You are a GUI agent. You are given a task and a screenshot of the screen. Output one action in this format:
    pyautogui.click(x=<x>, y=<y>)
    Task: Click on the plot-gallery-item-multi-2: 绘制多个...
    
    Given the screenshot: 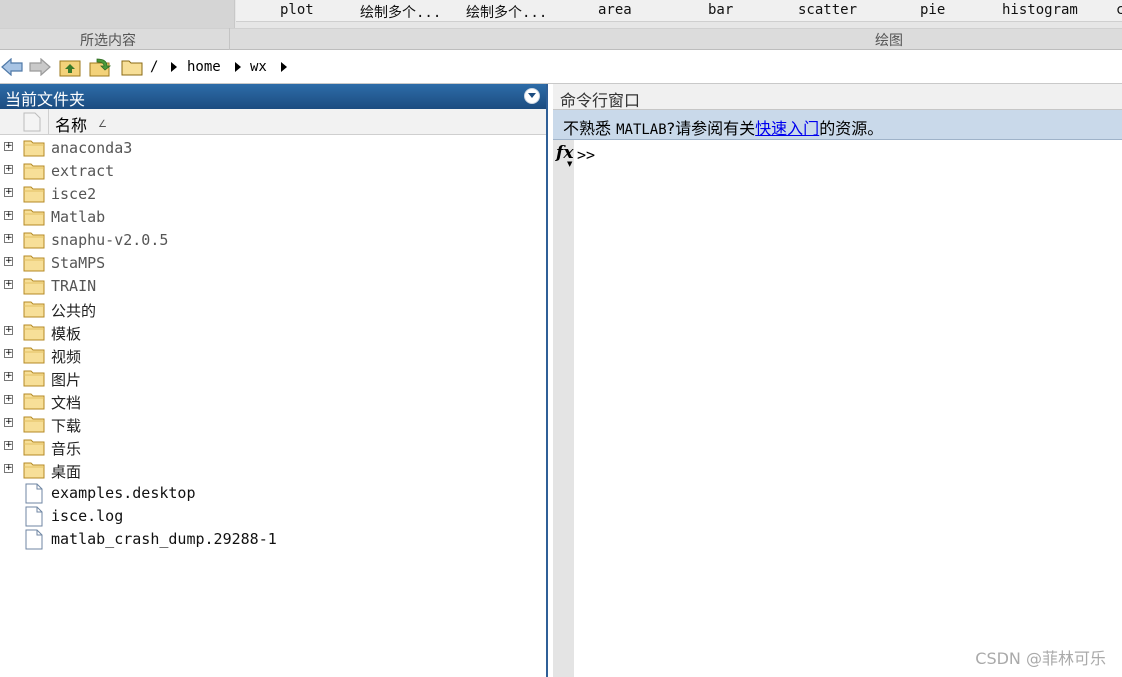 What is the action you would take?
    pyautogui.click(x=506, y=12)
    